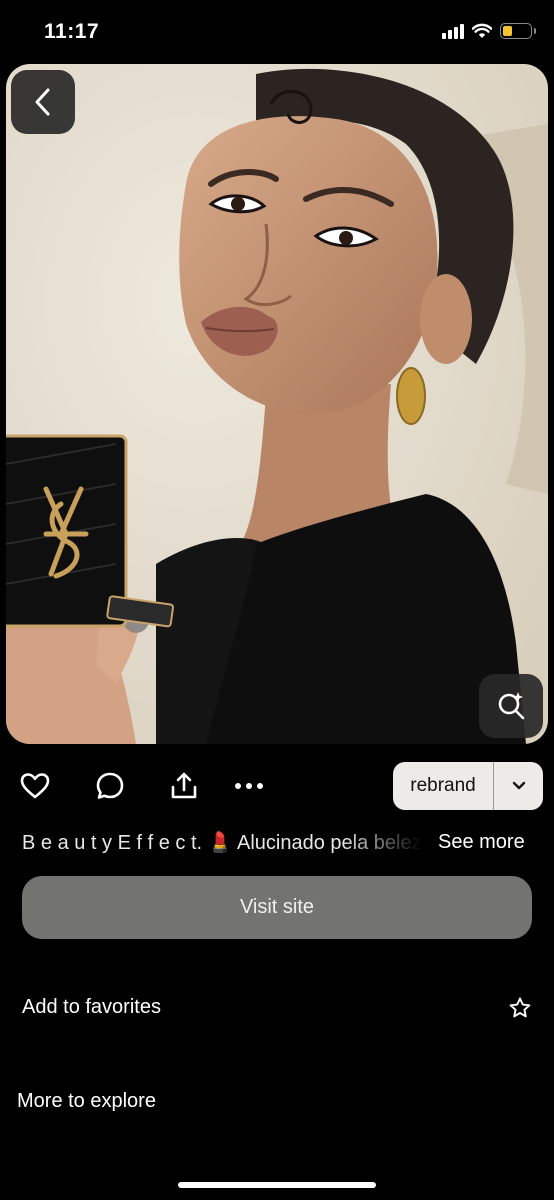  I want to click on visit-site-button: Visit site, so click(277, 907).